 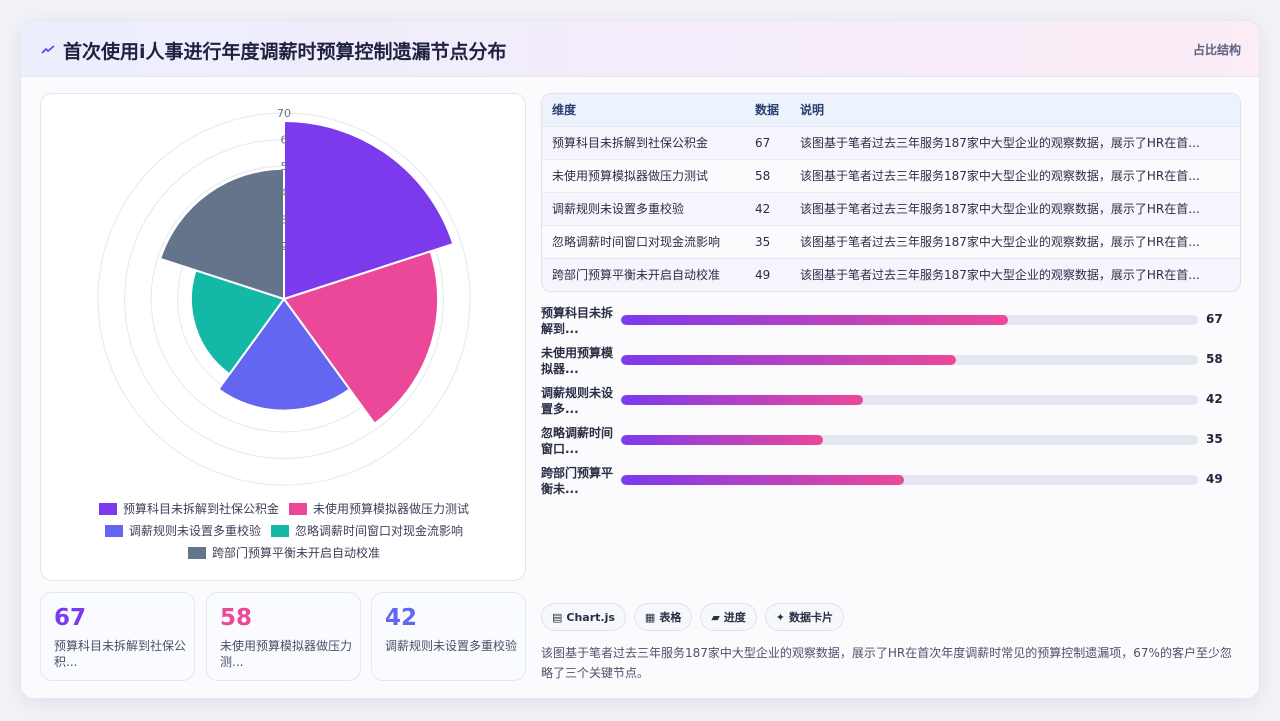 What do you see at coordinates (284, 113) in the screenshot?
I see `radial-tick-label: 70` at bounding box center [284, 113].